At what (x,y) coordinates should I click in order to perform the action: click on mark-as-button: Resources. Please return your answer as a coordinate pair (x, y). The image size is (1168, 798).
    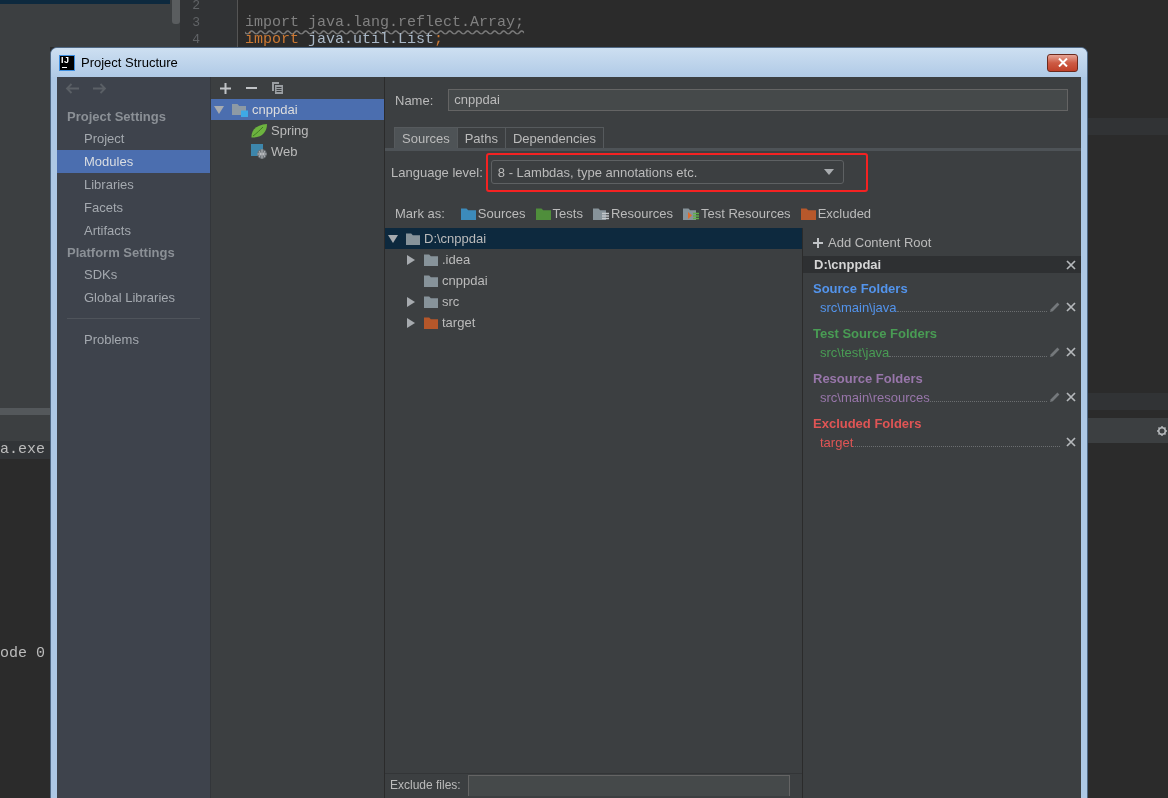
    Looking at the image, I should click on (633, 213).